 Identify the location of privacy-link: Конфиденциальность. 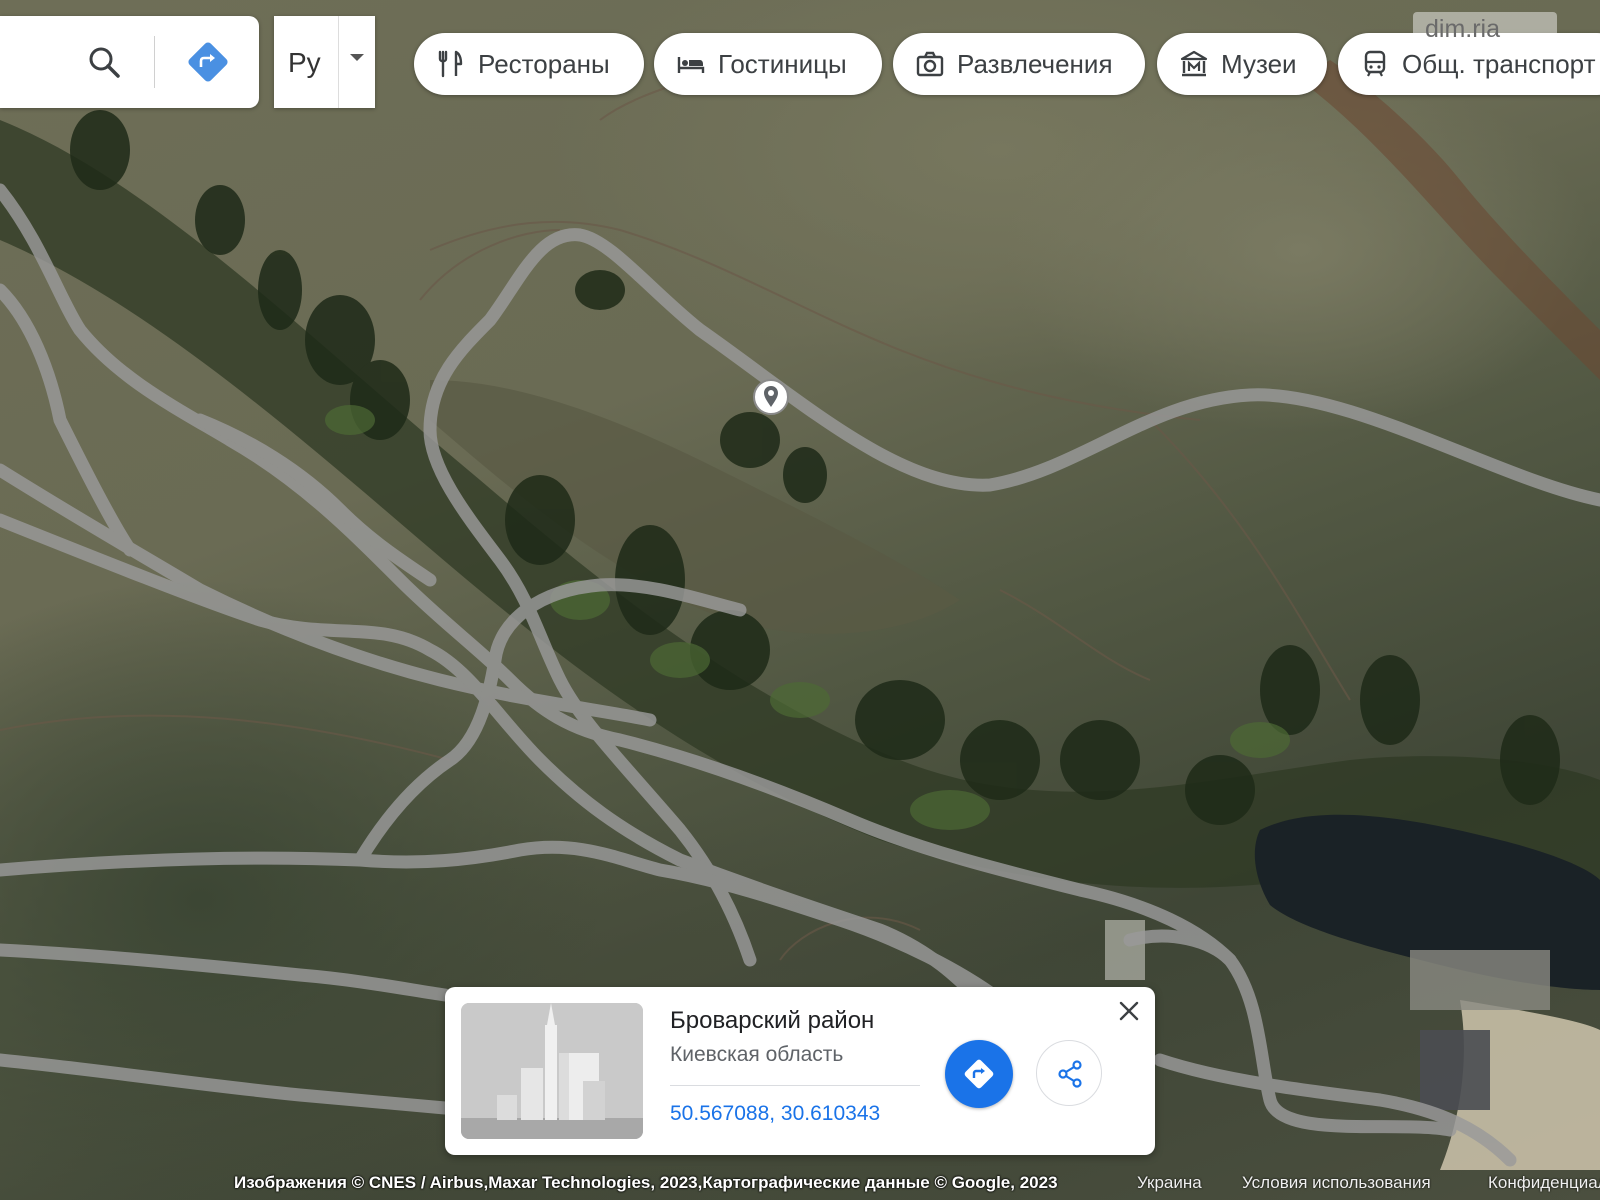
(1544, 1183).